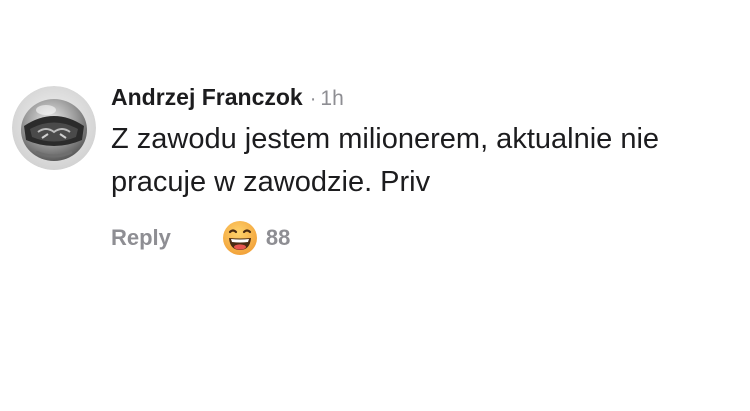 The image size is (750, 411). I want to click on reaction-count: 88, so click(278, 237).